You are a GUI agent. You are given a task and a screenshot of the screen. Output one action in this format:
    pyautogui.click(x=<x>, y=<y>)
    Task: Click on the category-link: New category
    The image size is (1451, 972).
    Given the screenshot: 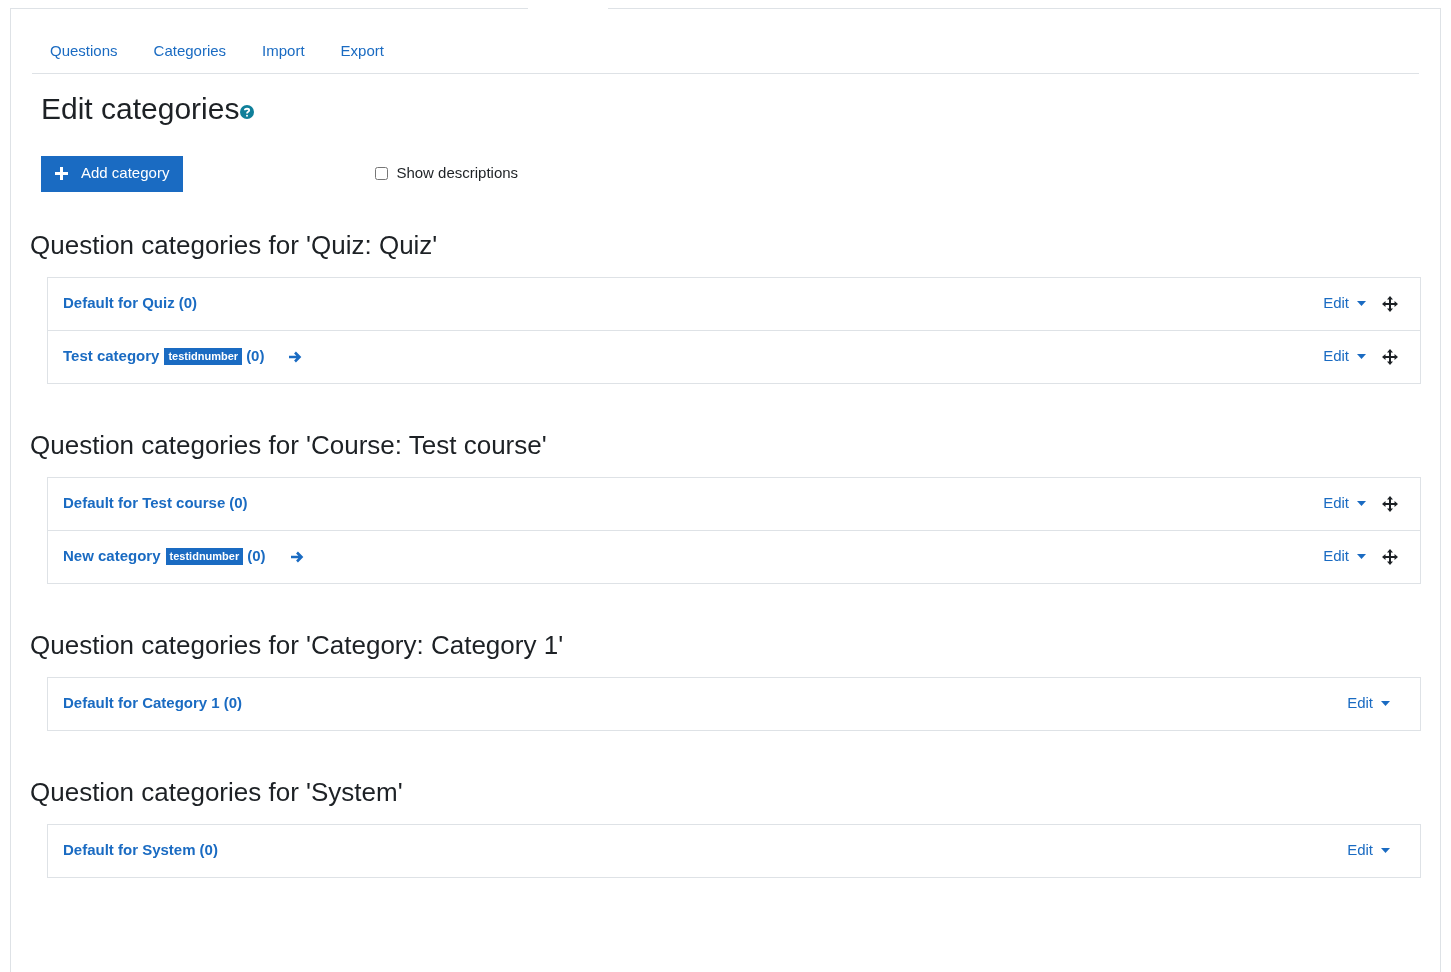 What is the action you would take?
    pyautogui.click(x=112, y=556)
    